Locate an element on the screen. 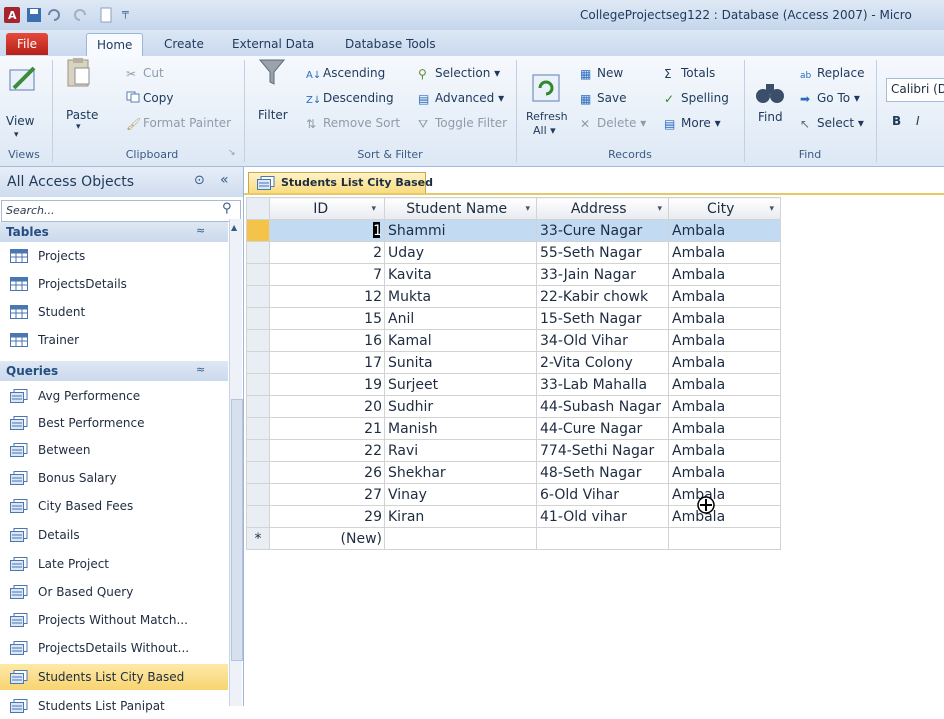 The image size is (944, 719). cell-address: 33-Lab Mahalla is located at coordinates (602, 384).